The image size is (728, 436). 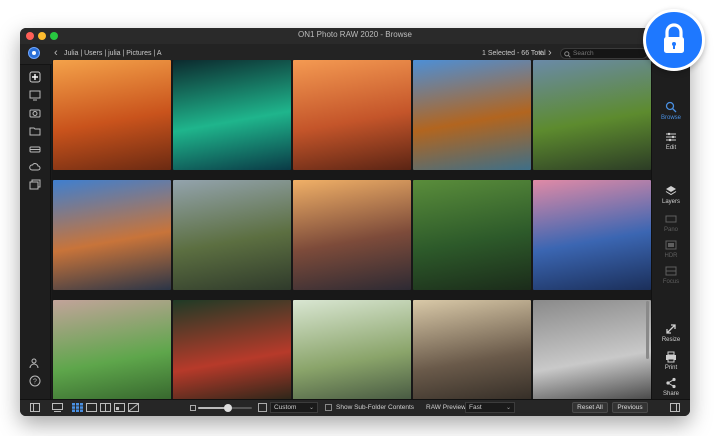 What do you see at coordinates (35, 131) in the screenshot?
I see `folder-icon` at bounding box center [35, 131].